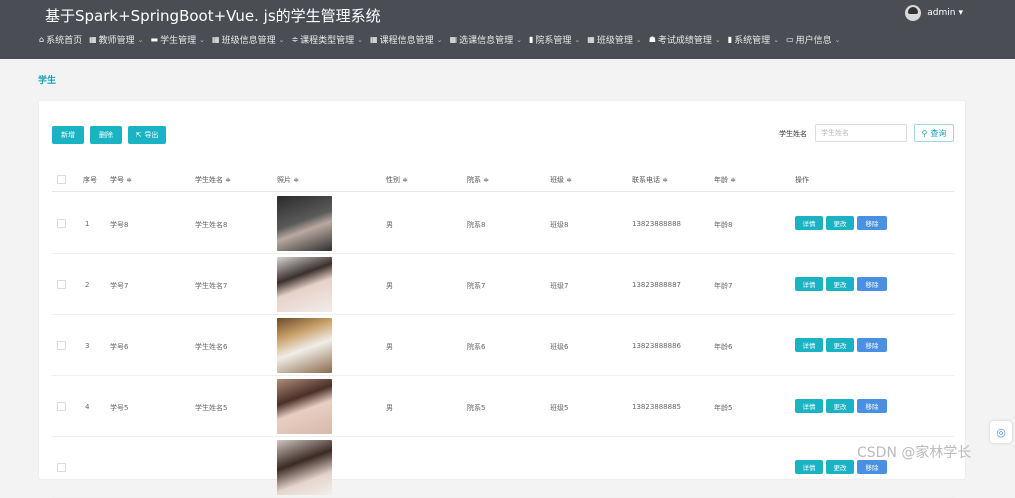  Describe the element at coordinates (1001, 432) in the screenshot. I see `assistant-icon: ◎` at that location.